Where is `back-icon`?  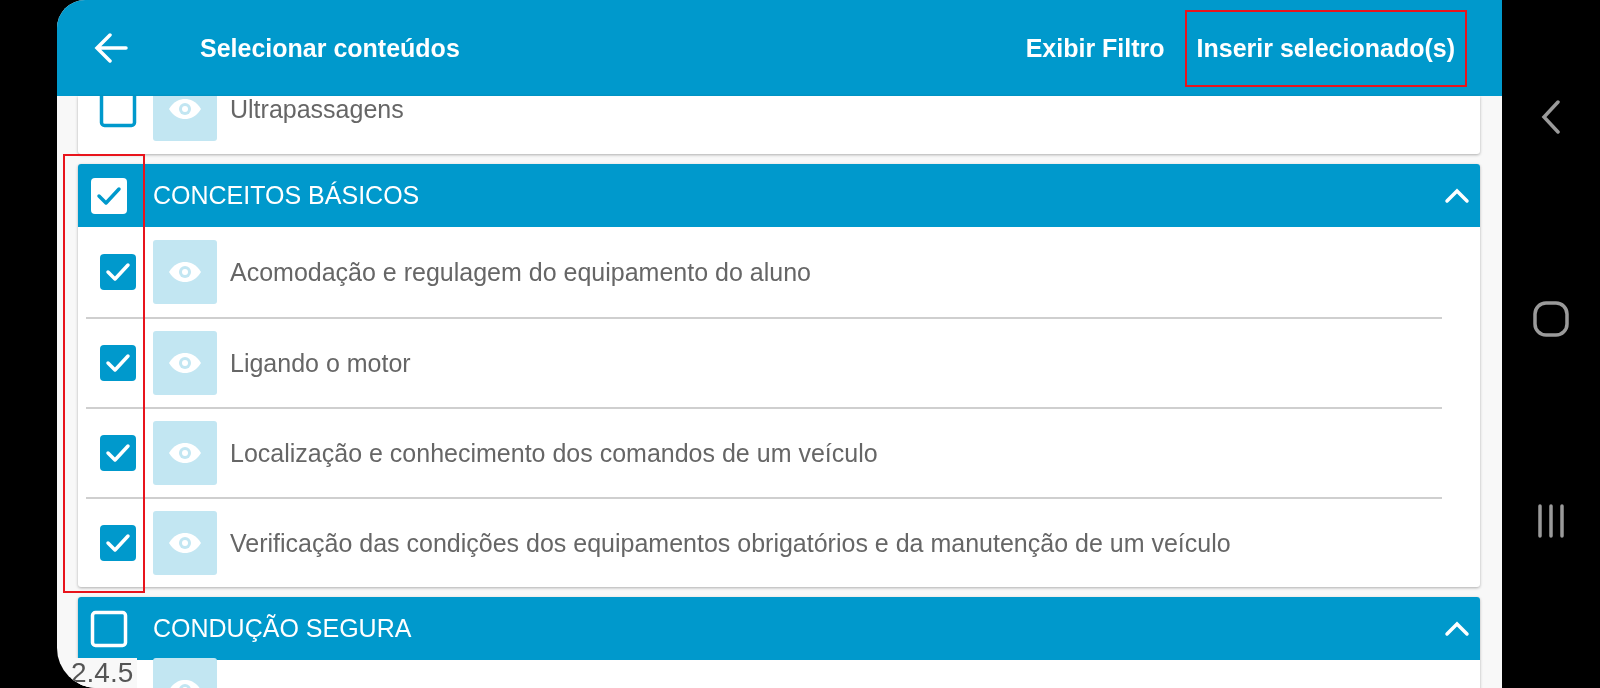 back-icon is located at coordinates (1551, 117).